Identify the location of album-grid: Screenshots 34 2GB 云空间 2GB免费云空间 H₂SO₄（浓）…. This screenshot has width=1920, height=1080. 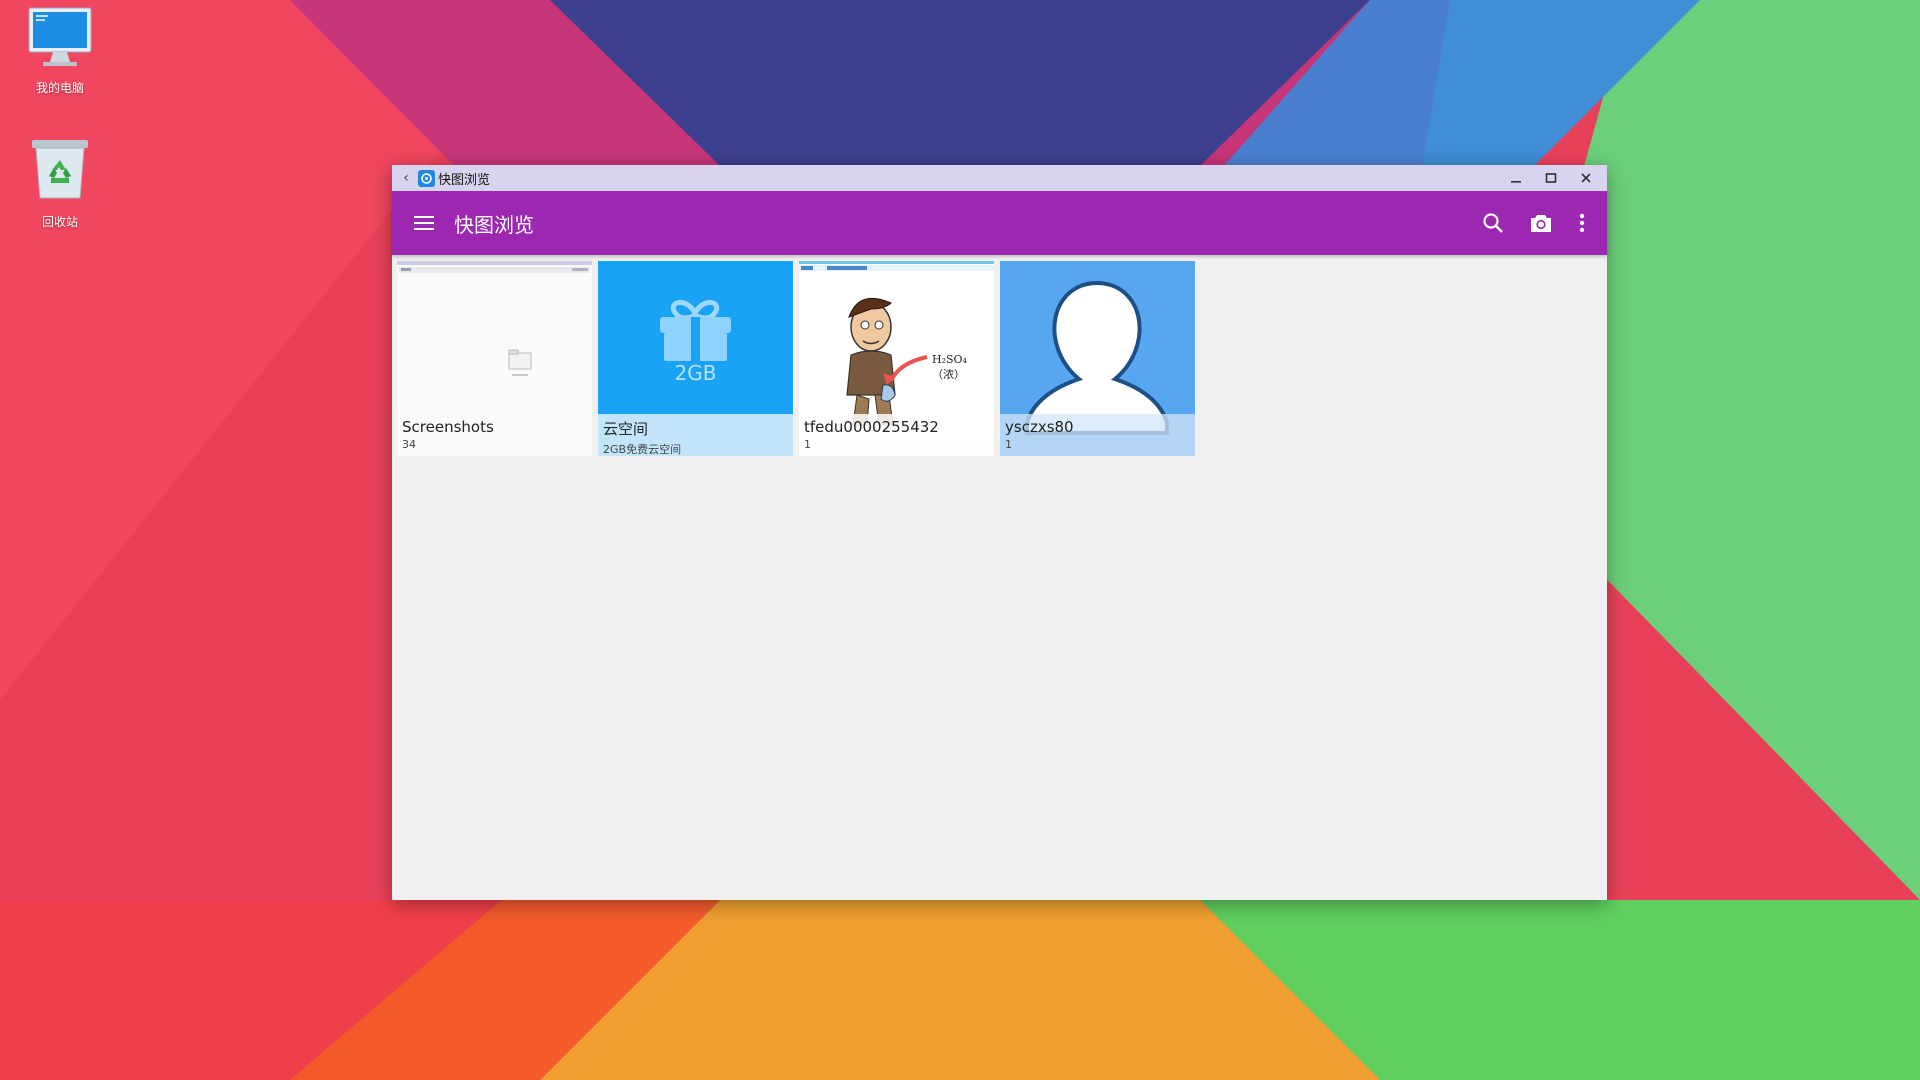
(799, 358).